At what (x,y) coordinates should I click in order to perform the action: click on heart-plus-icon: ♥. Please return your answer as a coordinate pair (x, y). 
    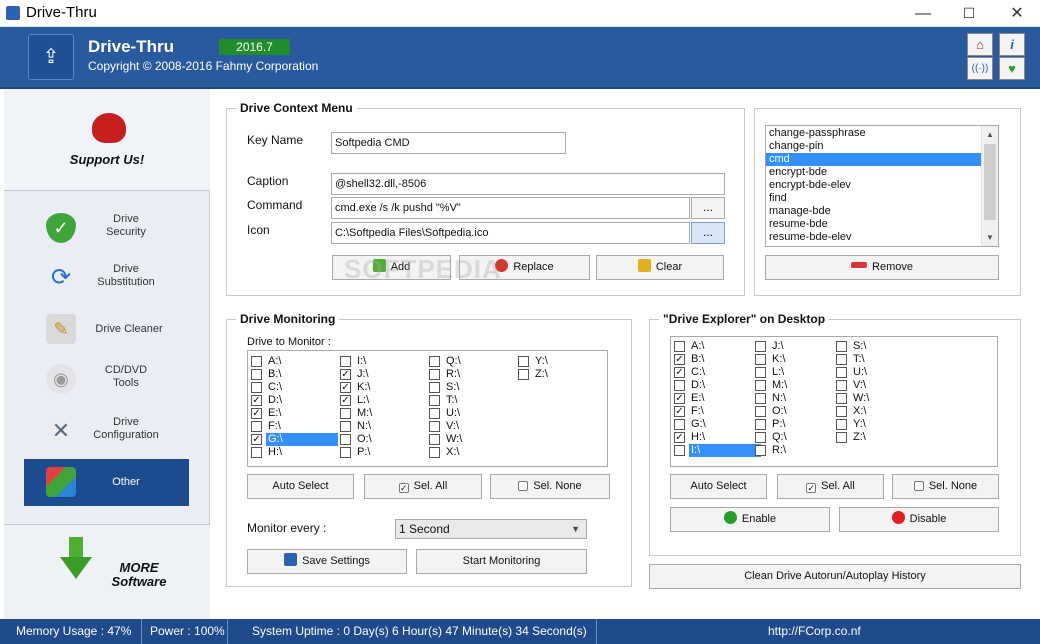
    Looking at the image, I should click on (1012, 68).